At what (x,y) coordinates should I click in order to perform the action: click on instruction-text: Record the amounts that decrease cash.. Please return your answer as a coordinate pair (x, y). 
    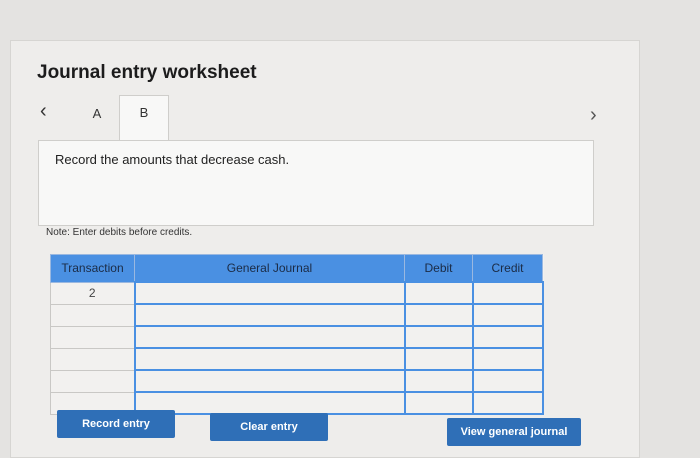
    Looking at the image, I should click on (172, 159).